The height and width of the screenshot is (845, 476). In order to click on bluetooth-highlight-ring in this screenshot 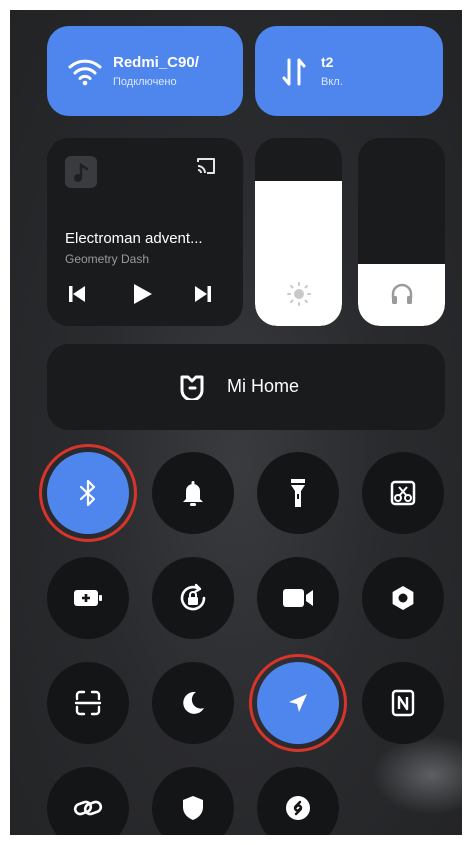, I will do `click(88, 493)`.